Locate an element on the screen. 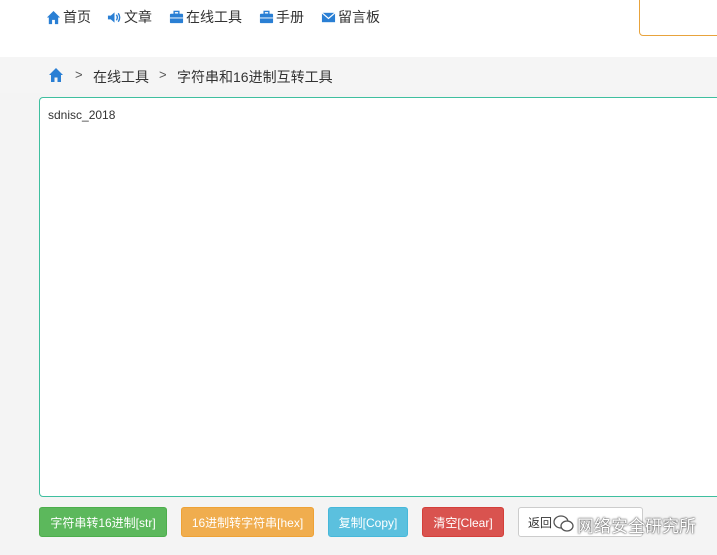  nav-item-label: 留言板 is located at coordinates (359, 17).